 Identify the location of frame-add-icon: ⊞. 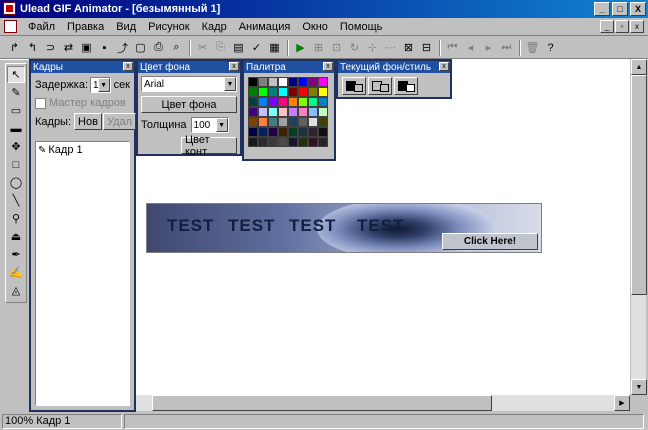
(318, 47).